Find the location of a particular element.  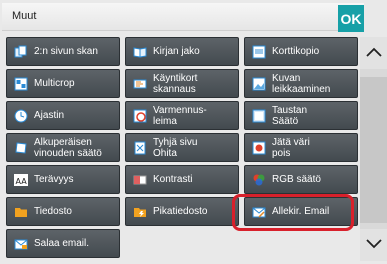

multicrop-button: Multicrop is located at coordinates (63, 83).